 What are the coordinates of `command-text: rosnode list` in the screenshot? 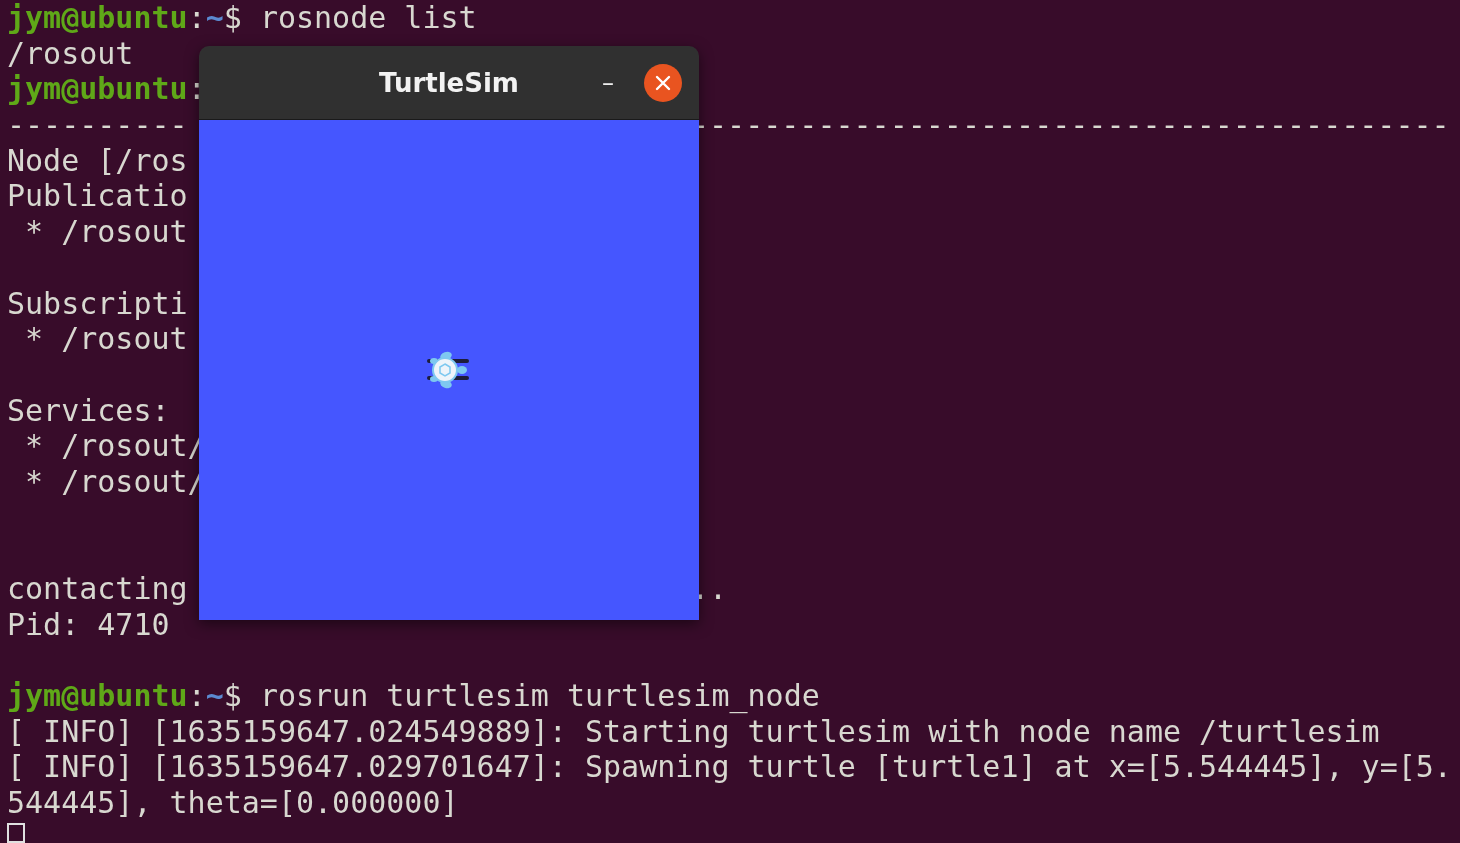 It's located at (367, 18).